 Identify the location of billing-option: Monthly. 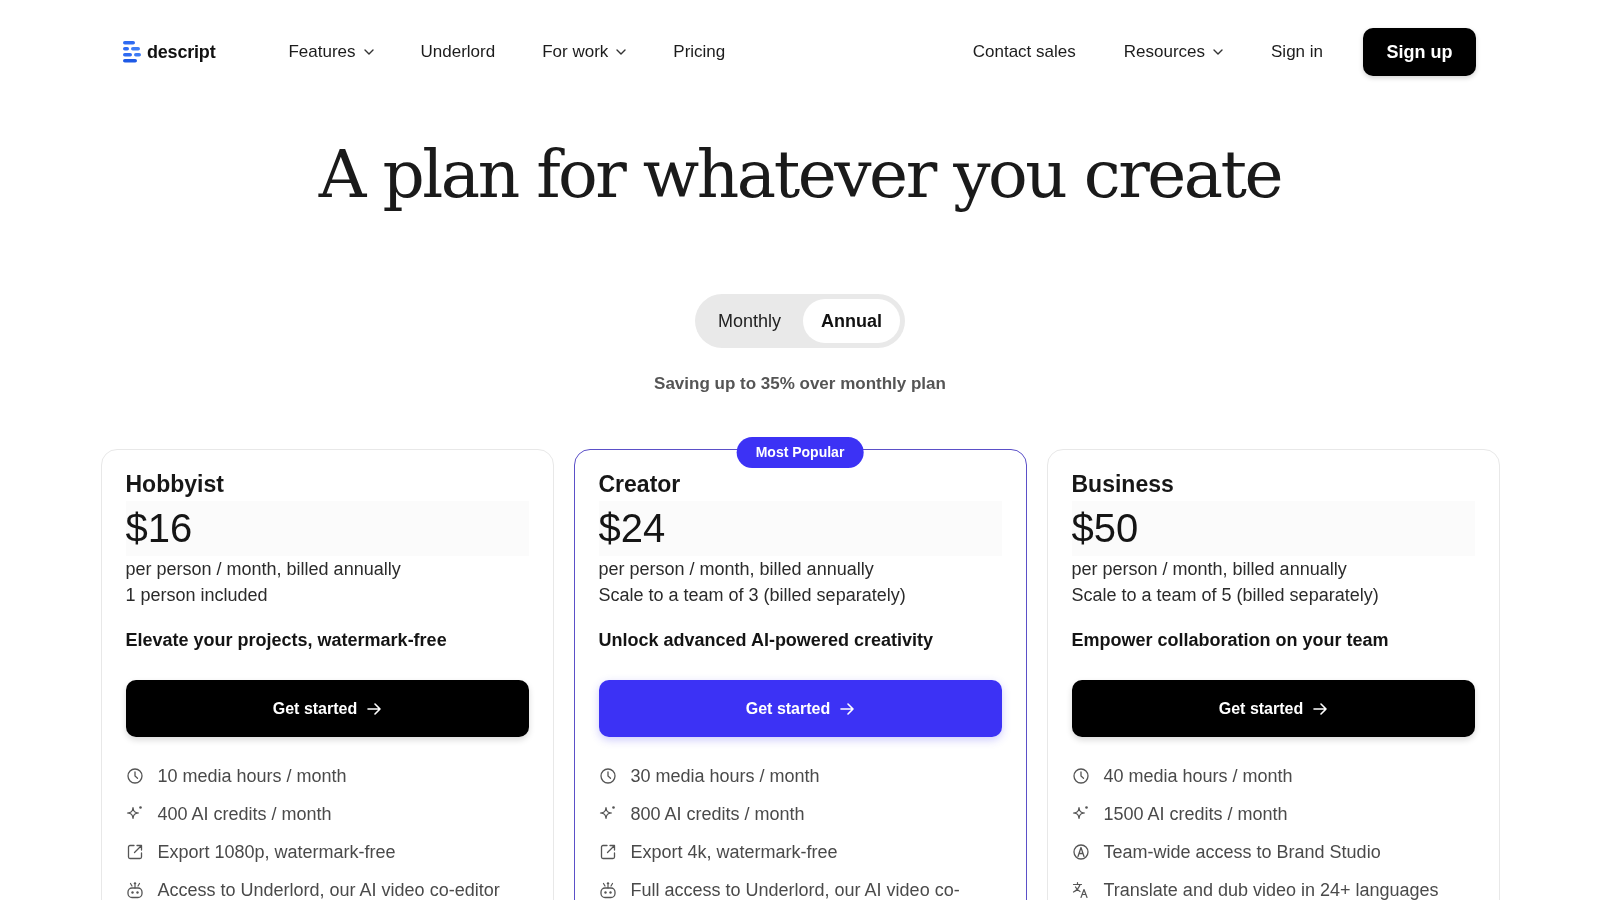
(749, 321).